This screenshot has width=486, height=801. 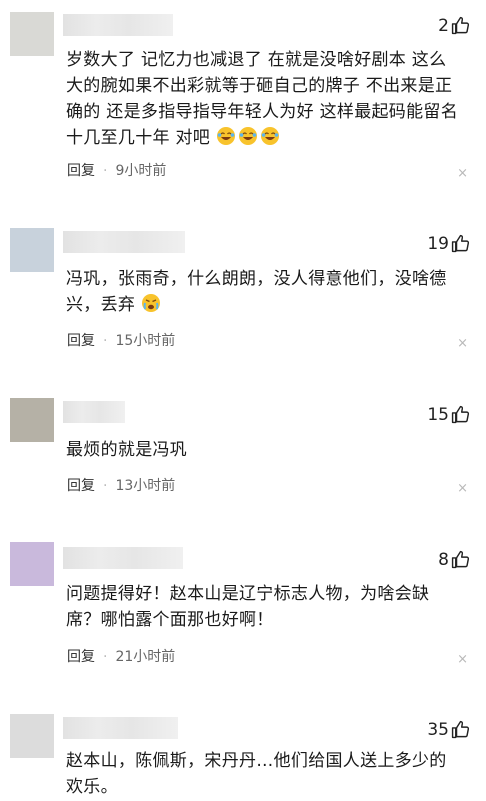 I want to click on like-count: 19, so click(x=438, y=244).